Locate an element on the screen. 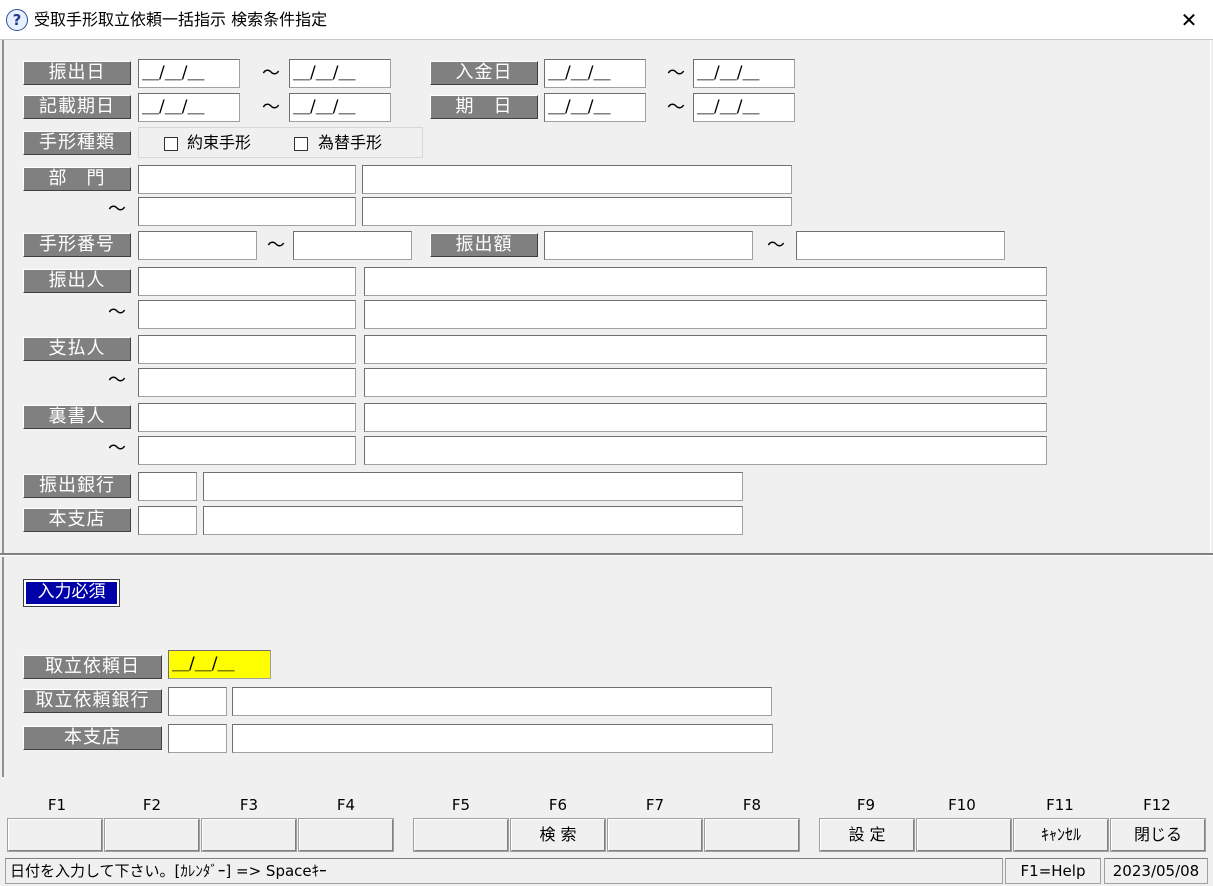 This screenshot has width=1213, height=886. toritate-irai-ginko-code-input is located at coordinates (197, 701).